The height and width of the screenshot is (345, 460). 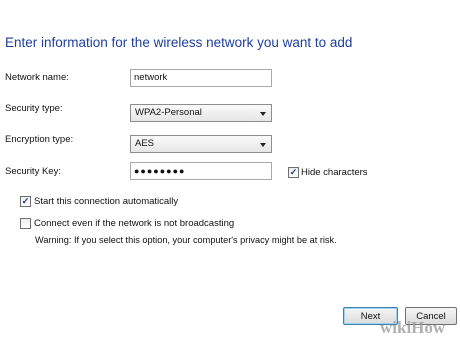 What do you see at coordinates (145, 143) in the screenshot?
I see `encryption-type-value: AES` at bounding box center [145, 143].